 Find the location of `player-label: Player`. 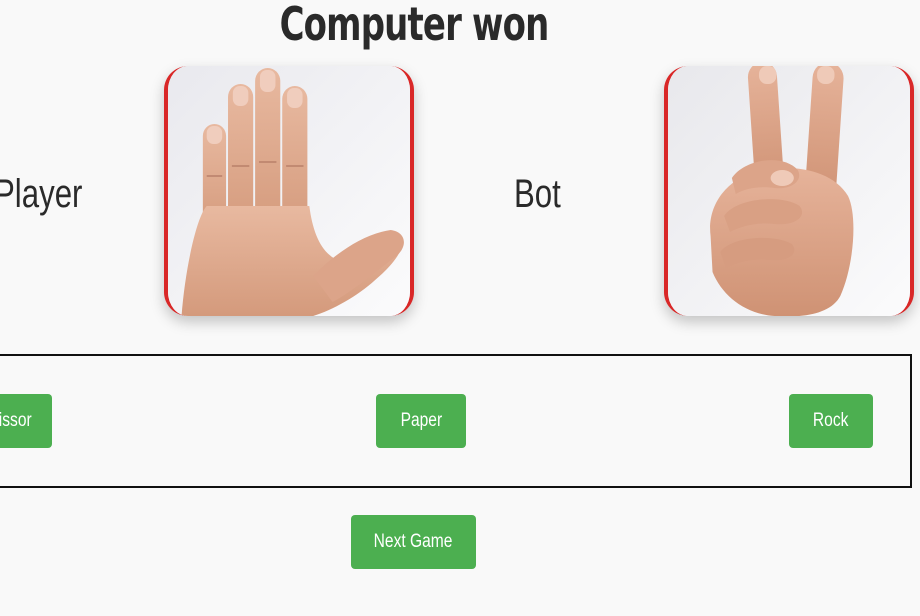

player-label: Player is located at coordinates (41, 194).